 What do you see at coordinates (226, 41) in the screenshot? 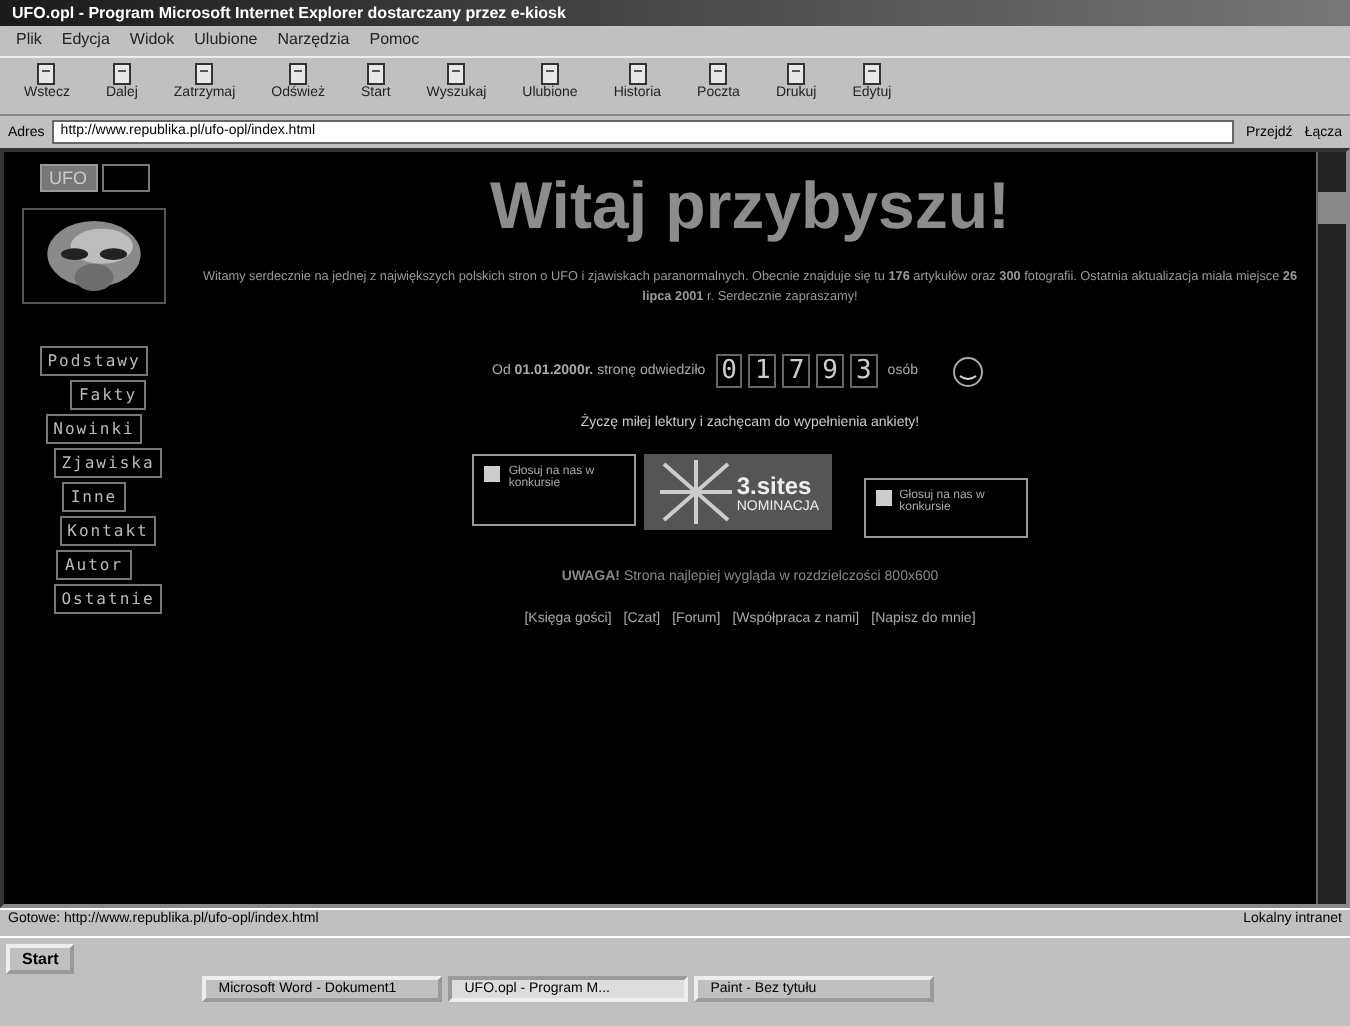
I see `menu-item: Ulubione` at bounding box center [226, 41].